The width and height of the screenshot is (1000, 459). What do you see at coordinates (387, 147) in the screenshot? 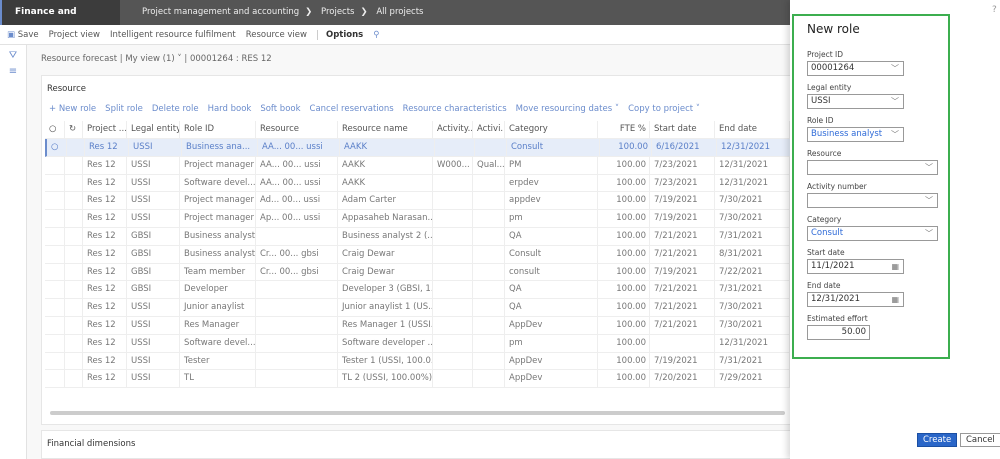
I see `table-cell: AAKK` at bounding box center [387, 147].